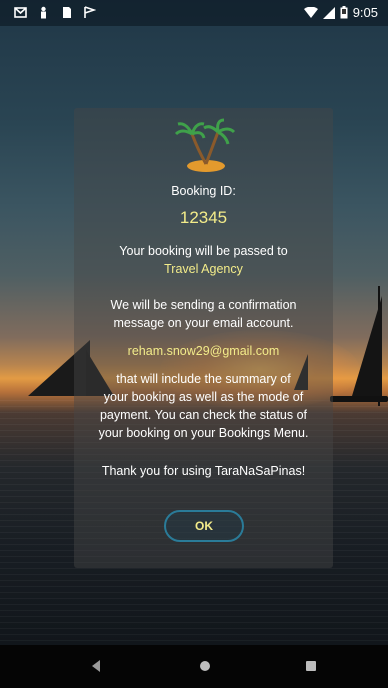 This screenshot has height=688, width=388. I want to click on confirmation-text-line1: We will be sending a confirmation, so click(203, 305).